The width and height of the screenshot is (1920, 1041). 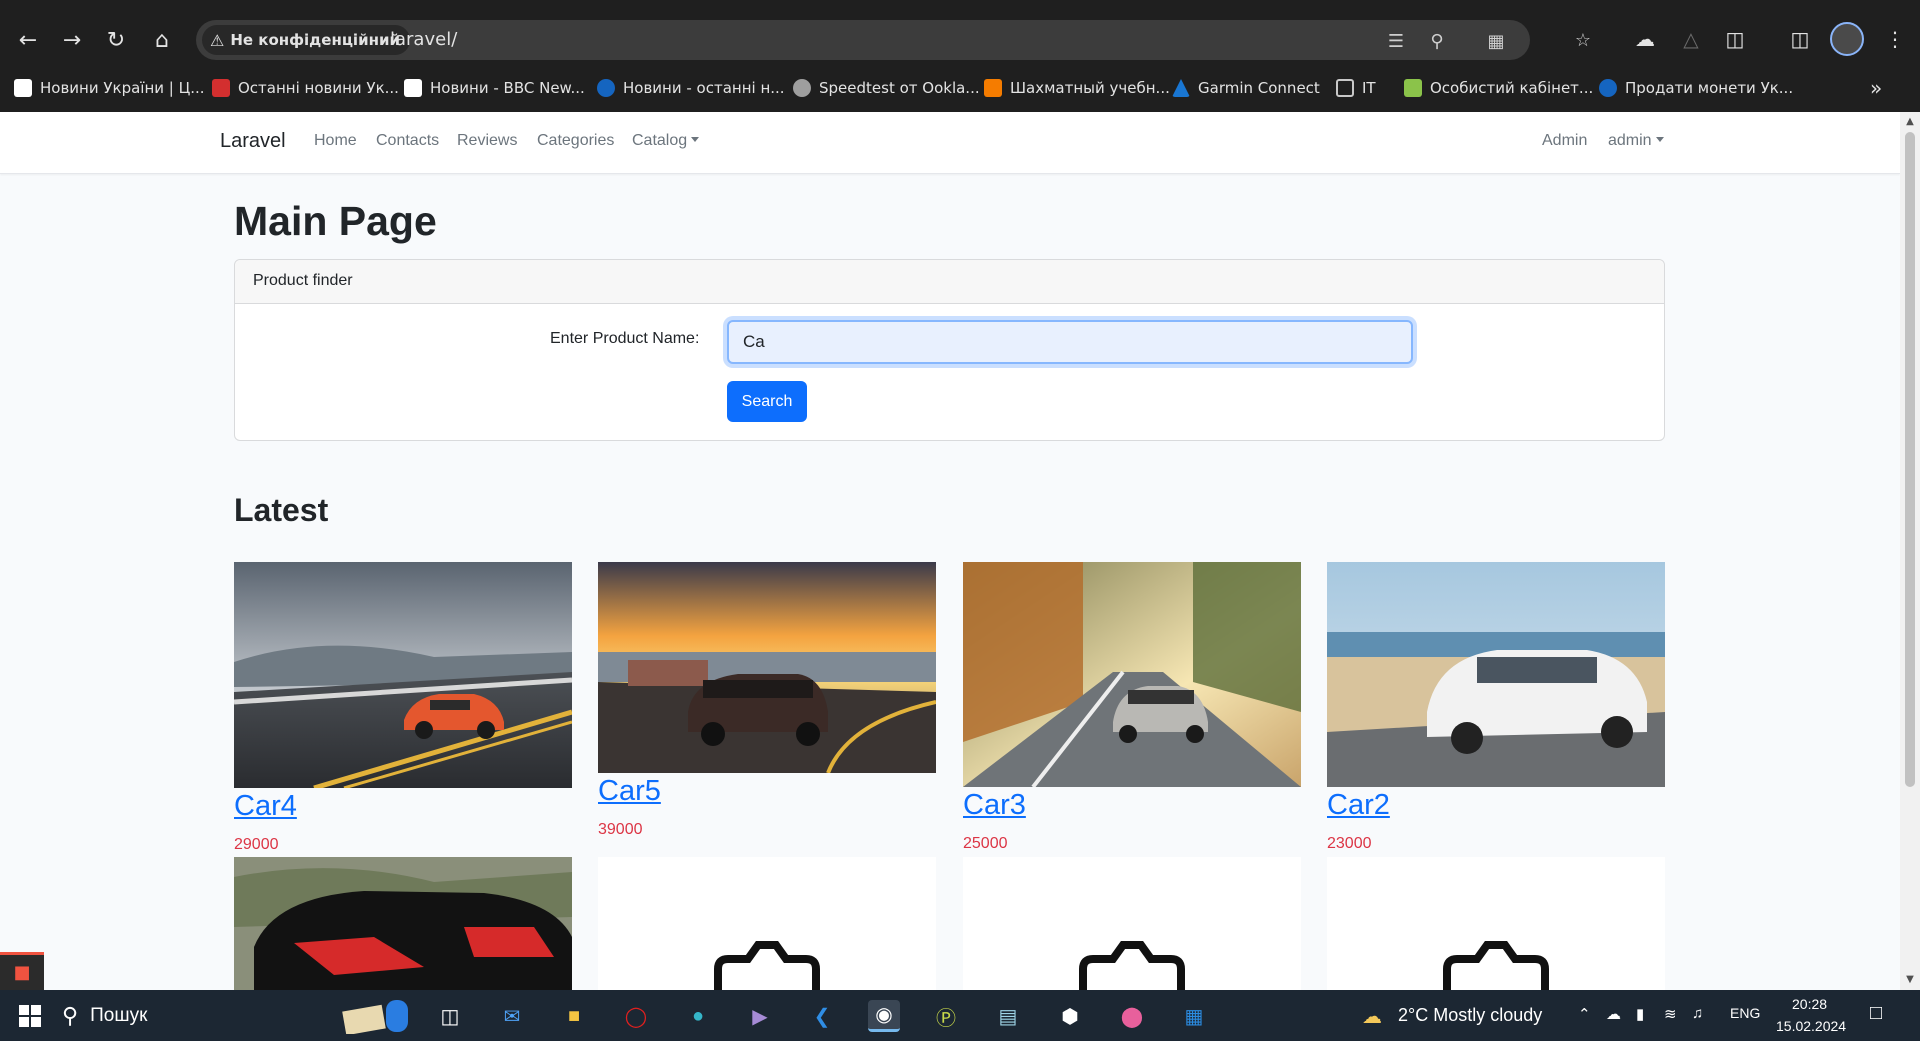 What do you see at coordinates (946, 1016) in the screenshot?
I see `app-icon: Ⓟ` at bounding box center [946, 1016].